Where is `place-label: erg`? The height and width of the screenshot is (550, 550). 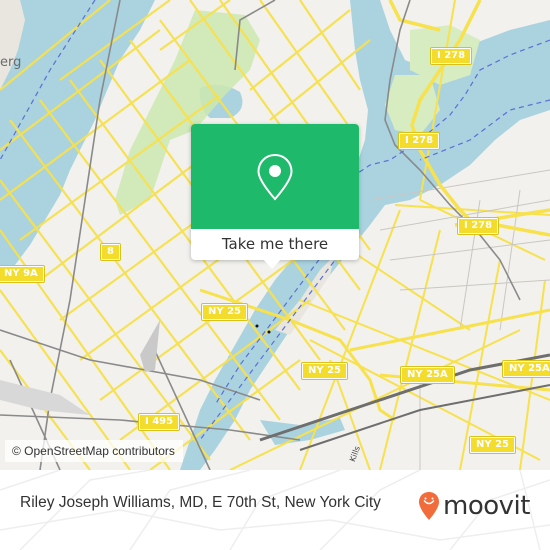 place-label: erg is located at coordinates (11, 62).